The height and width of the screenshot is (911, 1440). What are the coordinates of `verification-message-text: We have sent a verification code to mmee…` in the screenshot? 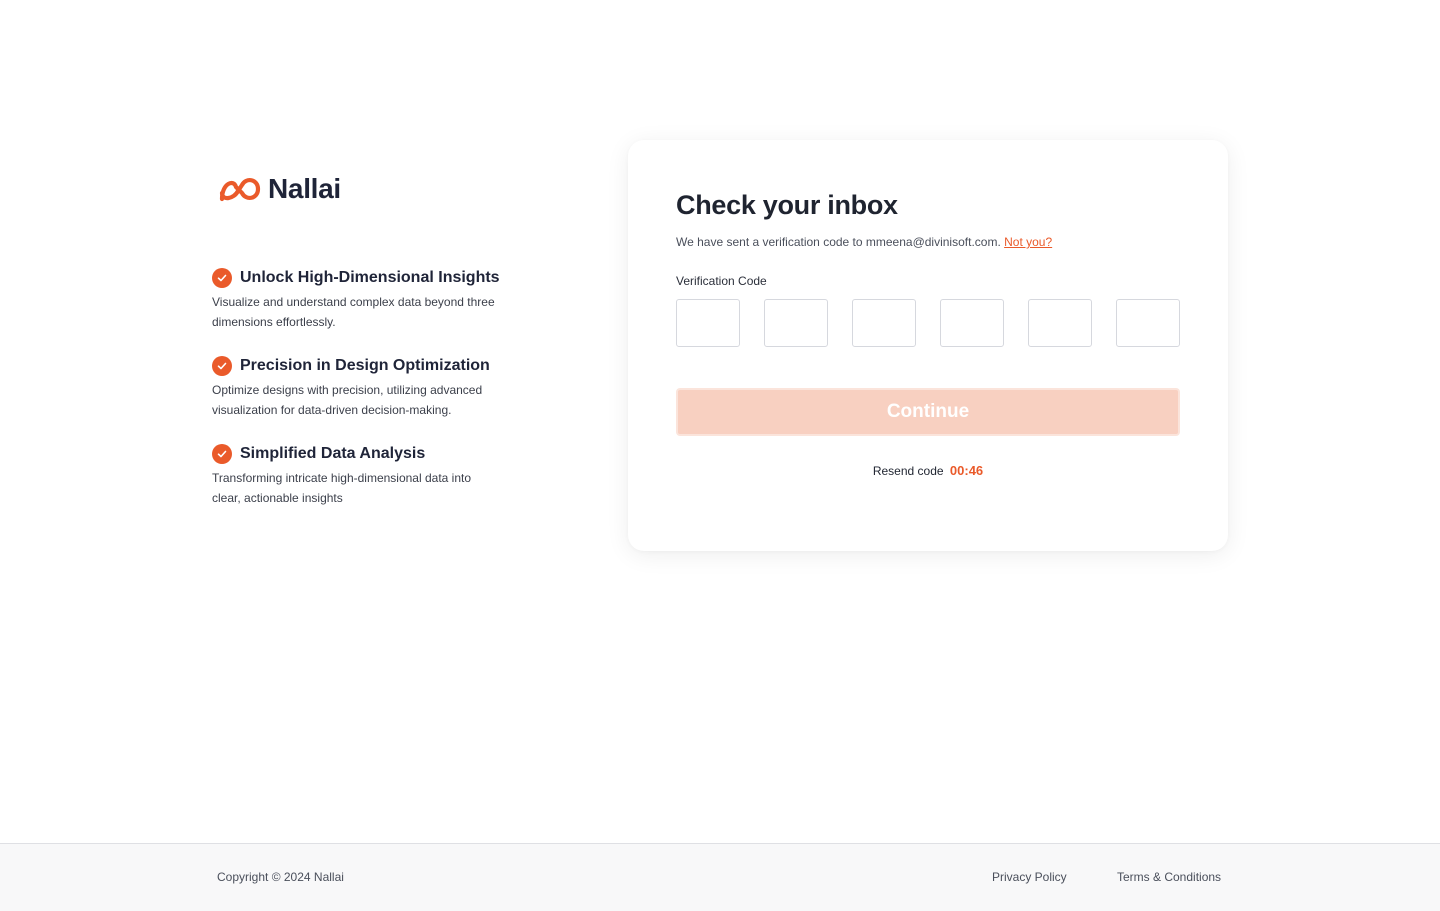 It's located at (838, 242).